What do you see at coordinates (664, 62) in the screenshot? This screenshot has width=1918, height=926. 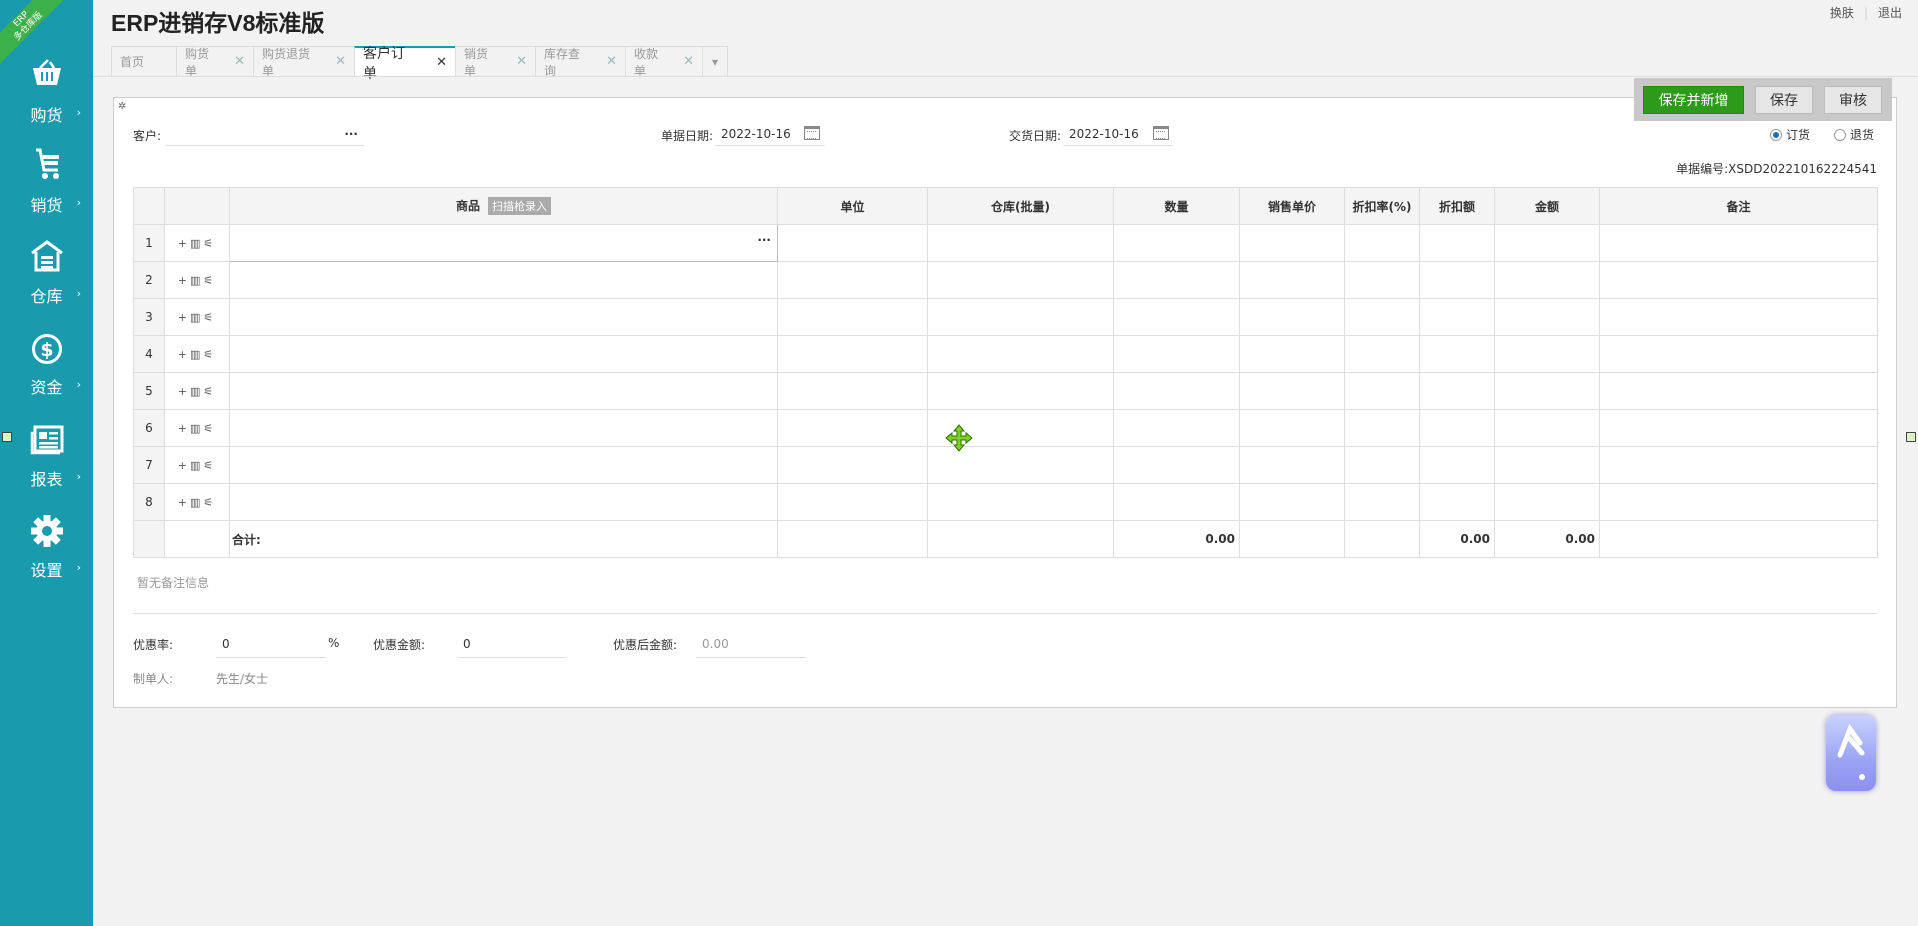 I see `tab-receipt: 收款单 ✕` at bounding box center [664, 62].